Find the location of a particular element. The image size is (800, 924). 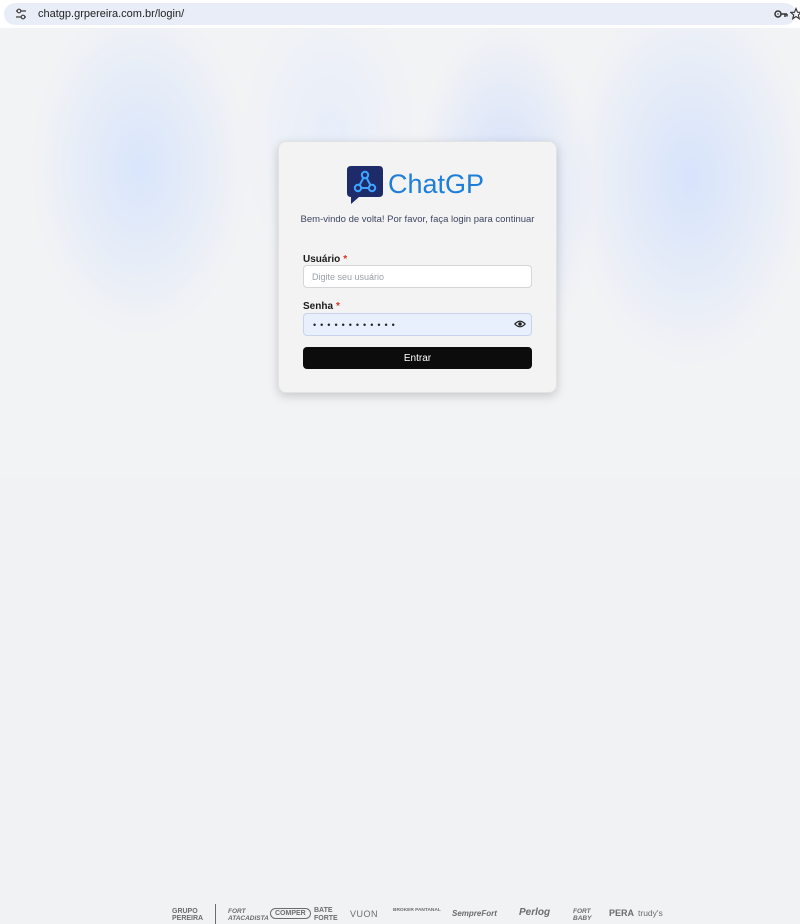

address-bar: chatgp.grpereira.com.br/login/ is located at coordinates (402, 14).